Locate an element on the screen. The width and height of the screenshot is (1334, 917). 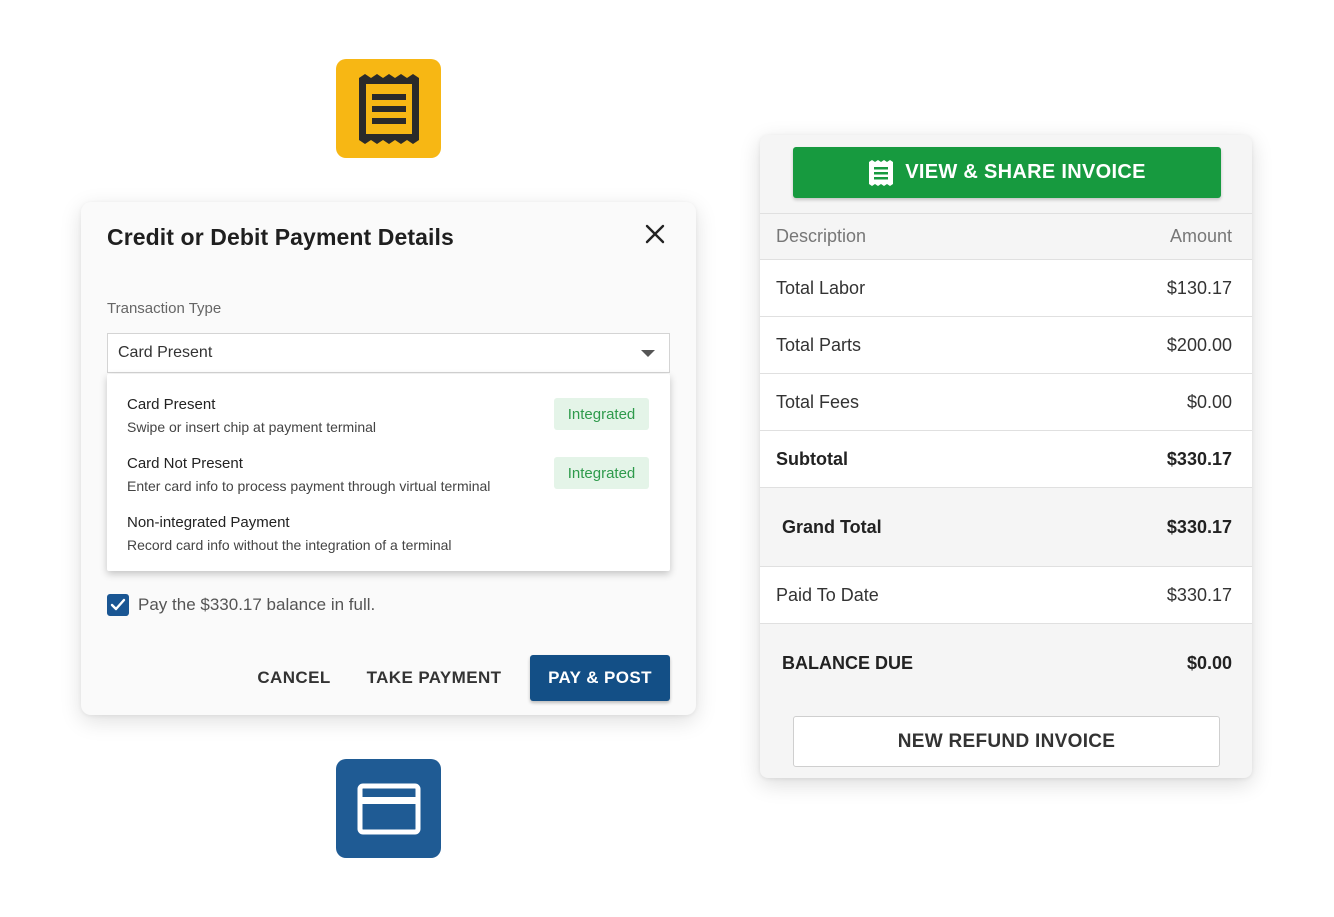
invoice-table-header: Description Amount is located at coordinates (1006, 236).